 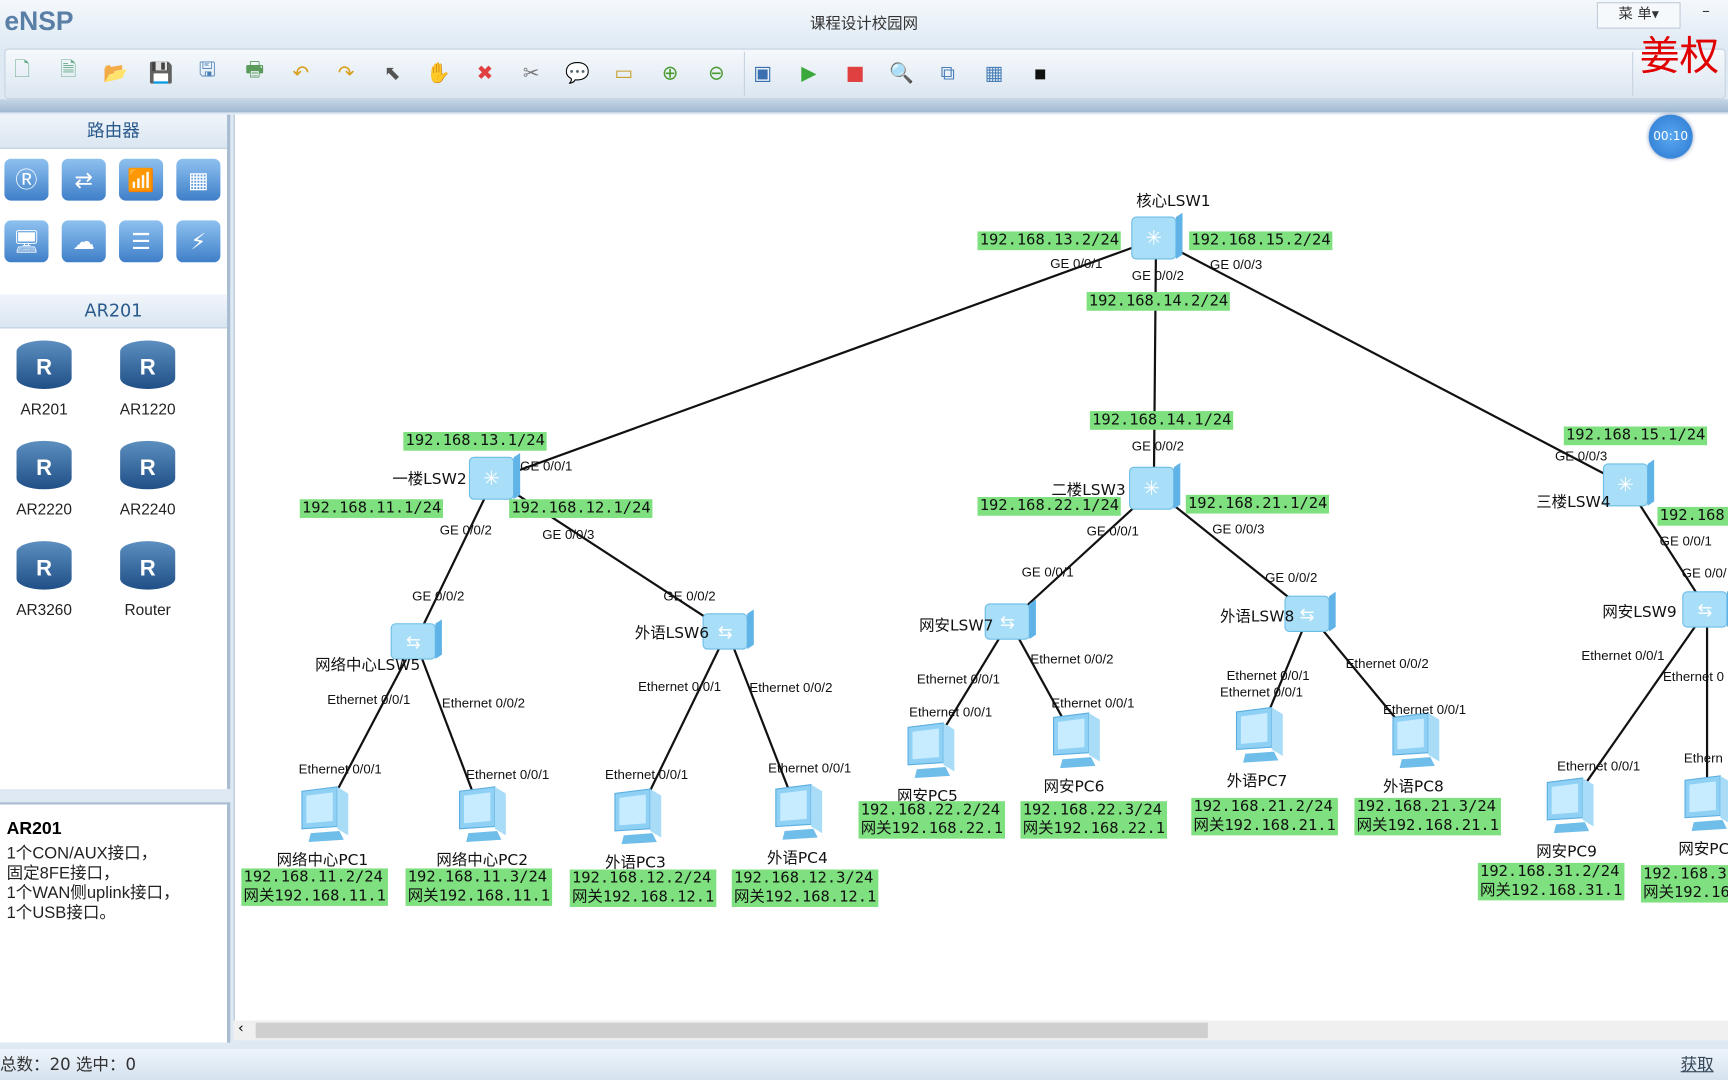 What do you see at coordinates (1692, 516) in the screenshot?
I see `ip-address-label: 192.168.` at bounding box center [1692, 516].